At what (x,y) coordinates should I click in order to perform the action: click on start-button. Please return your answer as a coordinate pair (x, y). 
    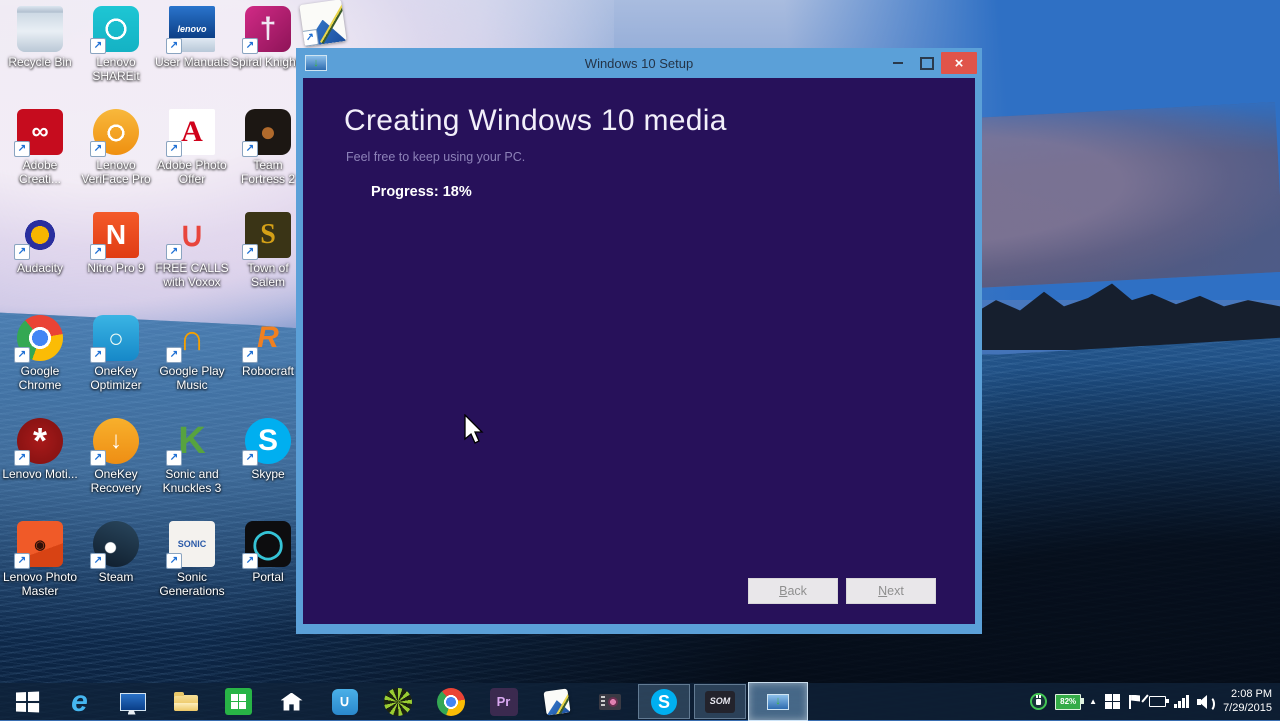
    Looking at the image, I should click on (26, 701).